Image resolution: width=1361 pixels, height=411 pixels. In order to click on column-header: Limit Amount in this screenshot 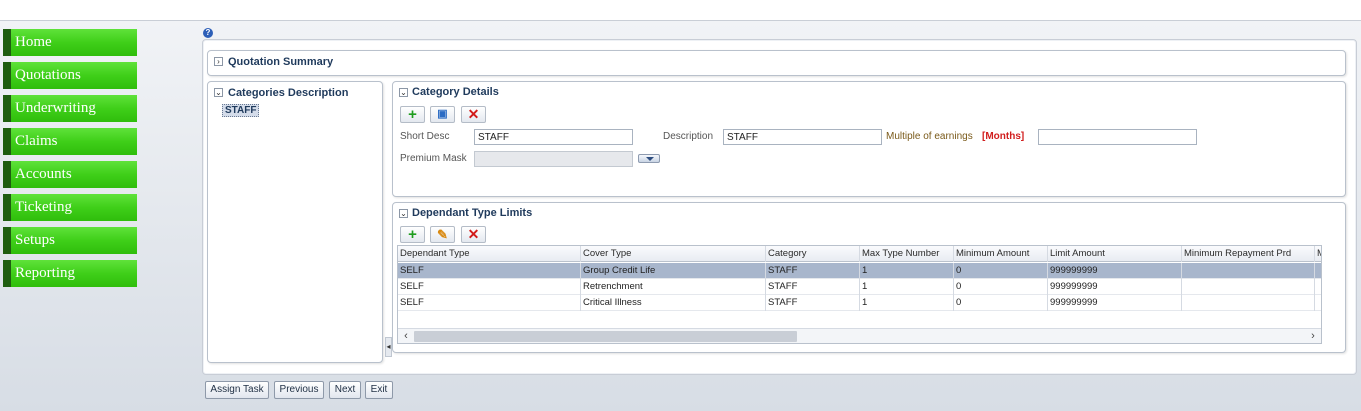, I will do `click(1115, 254)`.